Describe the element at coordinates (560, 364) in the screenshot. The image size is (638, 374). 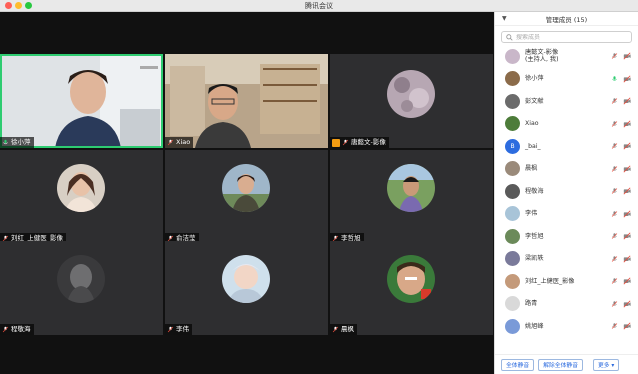
I see `unmute-all-button: 解除全体静音` at that location.